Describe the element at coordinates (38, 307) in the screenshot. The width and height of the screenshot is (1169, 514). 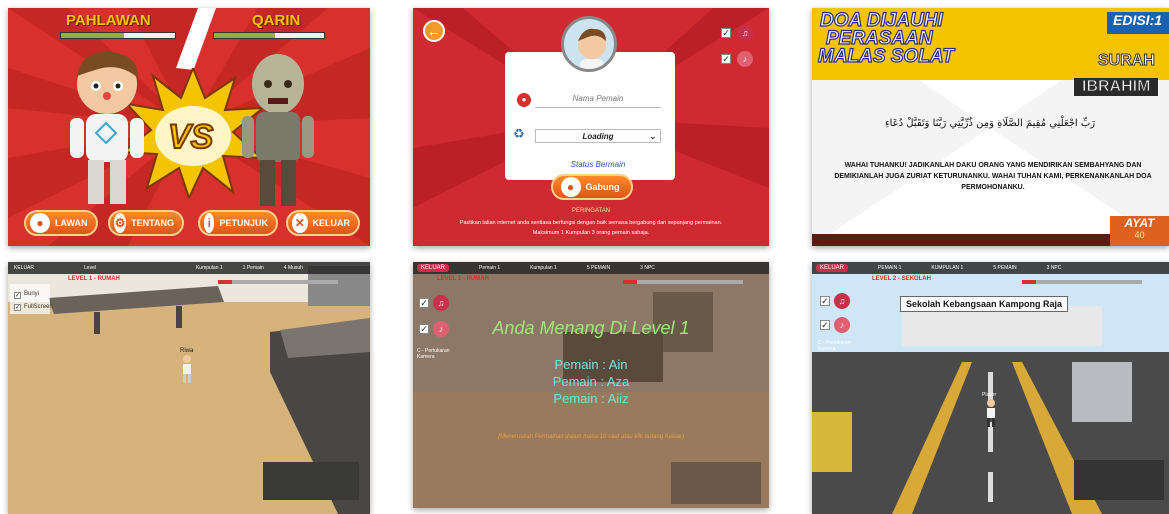
I see `fullscreen-option-label: FullScreen` at that location.